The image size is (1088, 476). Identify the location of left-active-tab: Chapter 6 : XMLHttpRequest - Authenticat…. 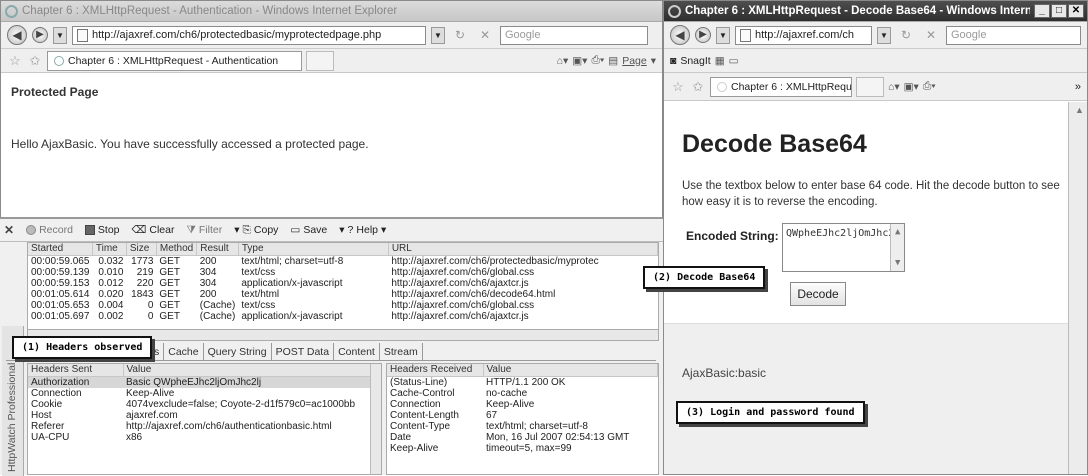
(174, 60).